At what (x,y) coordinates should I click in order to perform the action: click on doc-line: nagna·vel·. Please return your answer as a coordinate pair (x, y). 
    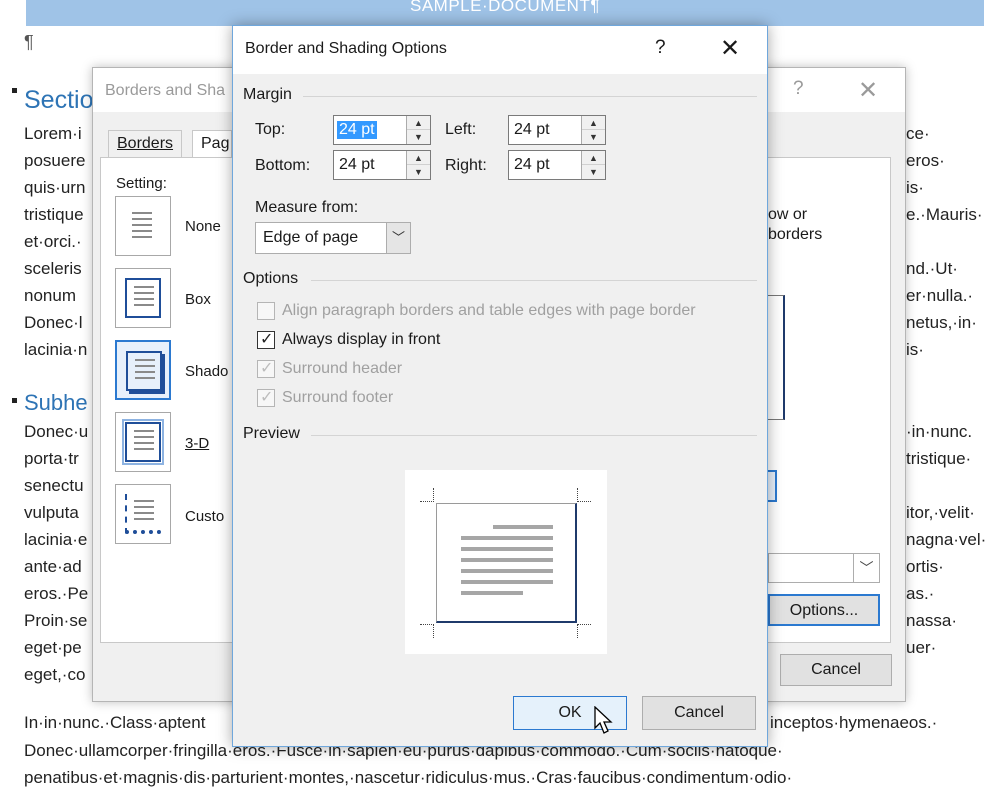
    Looking at the image, I should click on (946, 539).